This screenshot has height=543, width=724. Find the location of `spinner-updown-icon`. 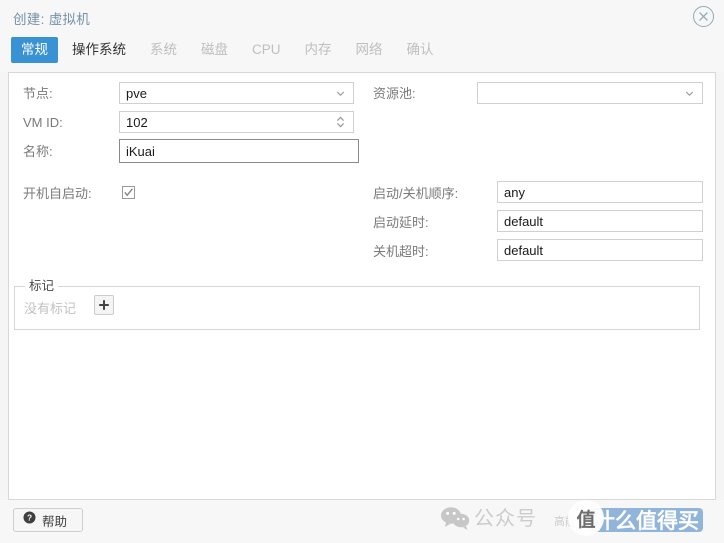

spinner-updown-icon is located at coordinates (340, 122).